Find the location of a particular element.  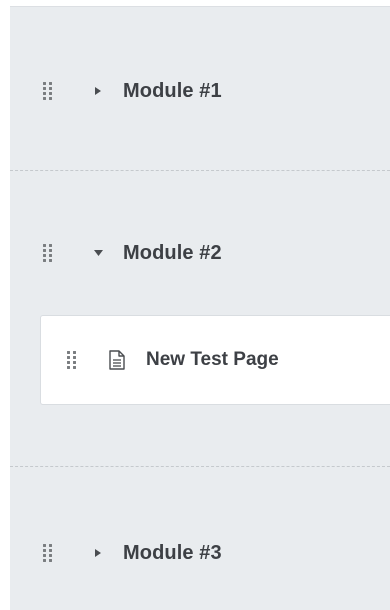

module-title: Module #3 is located at coordinates (172, 553).